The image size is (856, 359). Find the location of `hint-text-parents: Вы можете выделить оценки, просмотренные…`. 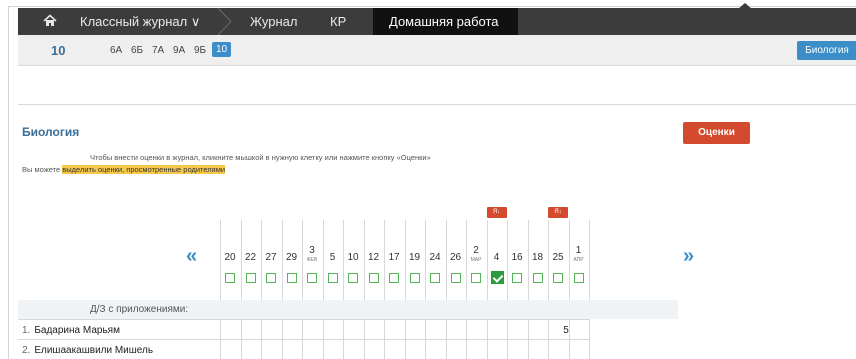

hint-text-parents: Вы можете выделить оценки, просмотренные… is located at coordinates (124, 169).